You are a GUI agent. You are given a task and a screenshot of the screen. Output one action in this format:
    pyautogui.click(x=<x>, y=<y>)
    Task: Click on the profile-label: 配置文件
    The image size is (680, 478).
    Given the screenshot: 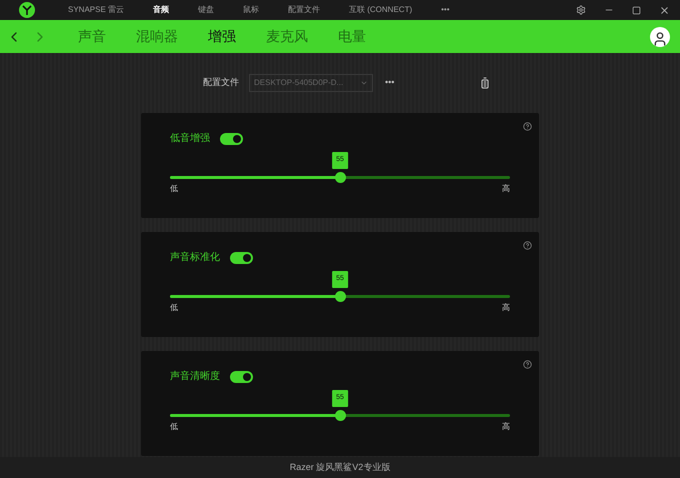 What is the action you would take?
    pyautogui.click(x=221, y=83)
    